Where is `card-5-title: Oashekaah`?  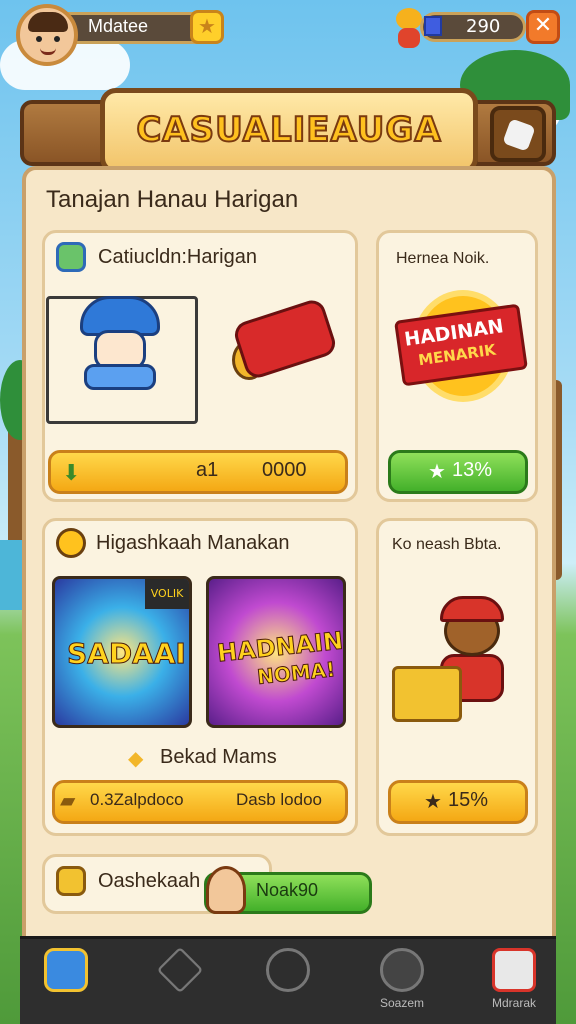 card-5-title: Oashekaah is located at coordinates (149, 881).